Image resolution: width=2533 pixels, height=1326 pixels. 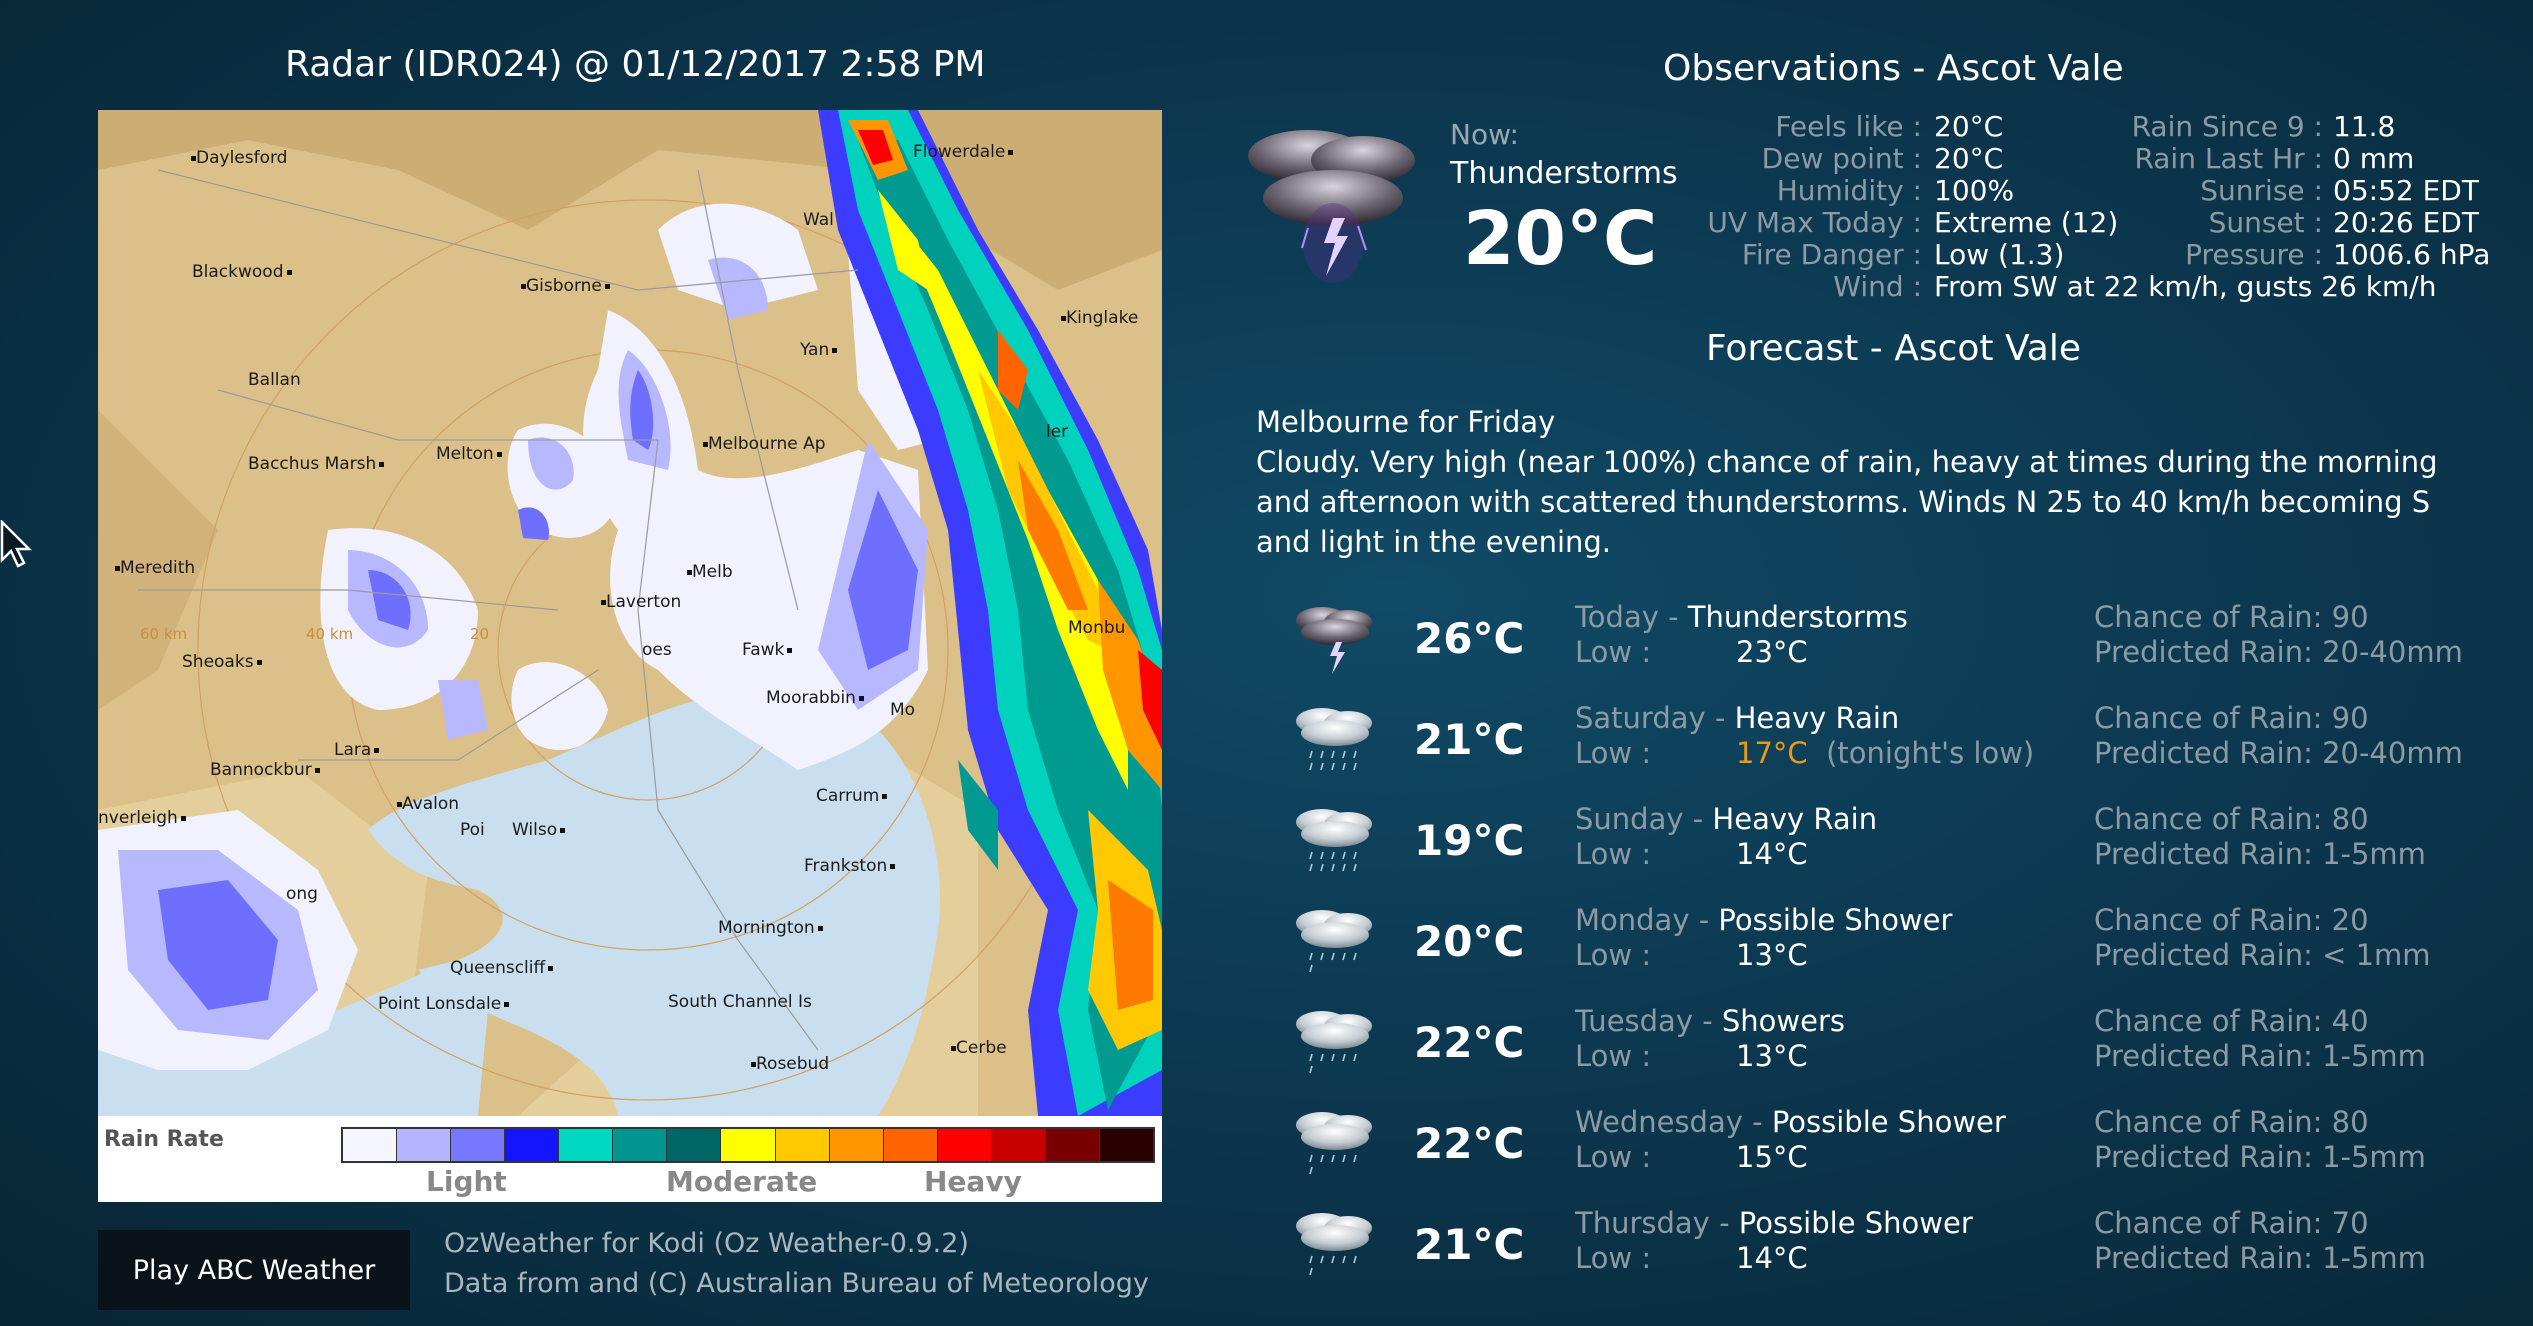 What do you see at coordinates (2364, 126) in the screenshot?
I see `observation-extra-value: 11.8` at bounding box center [2364, 126].